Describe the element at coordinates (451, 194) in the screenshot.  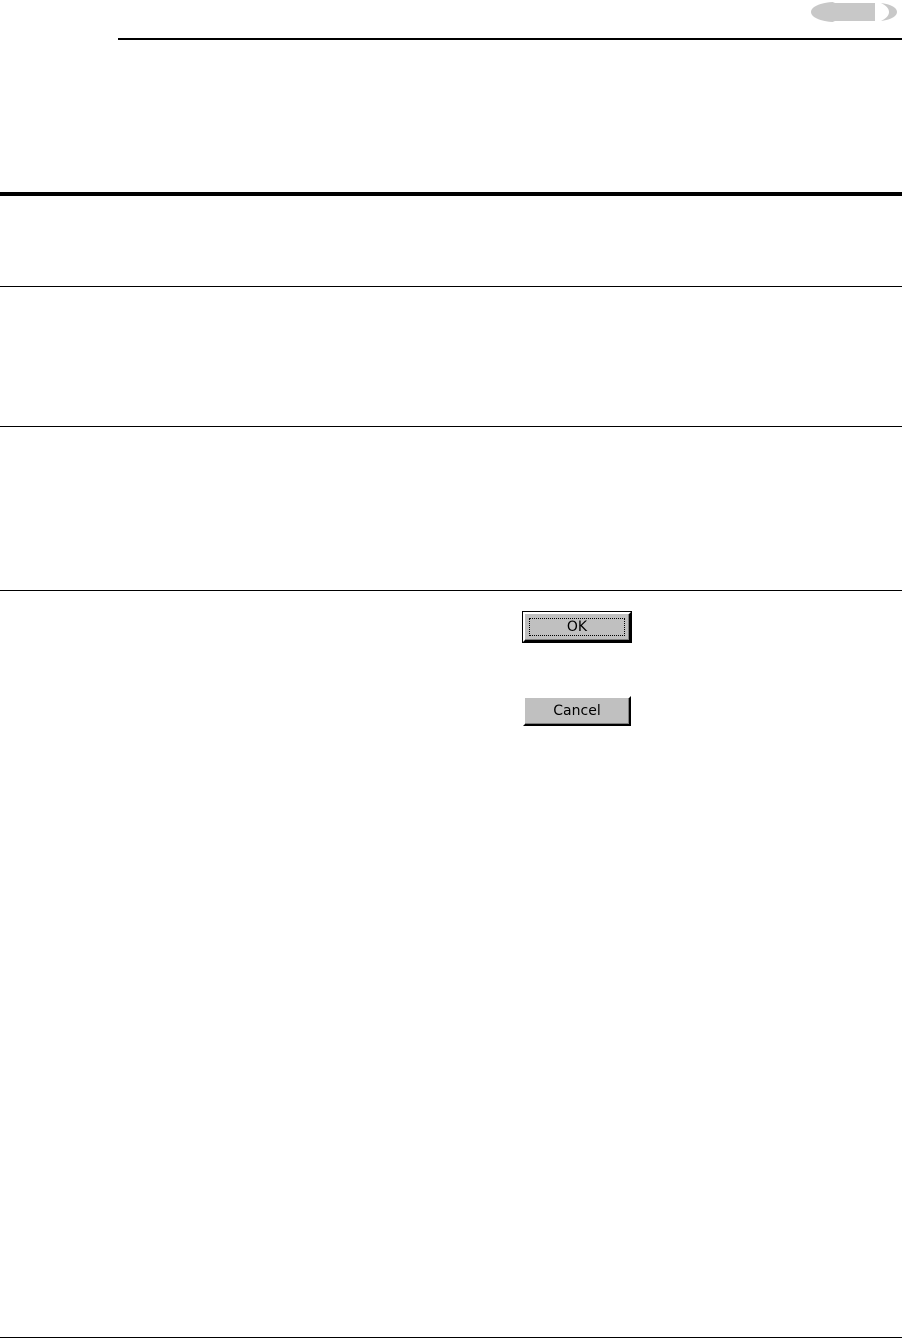
I see `section-divider-thick` at that location.